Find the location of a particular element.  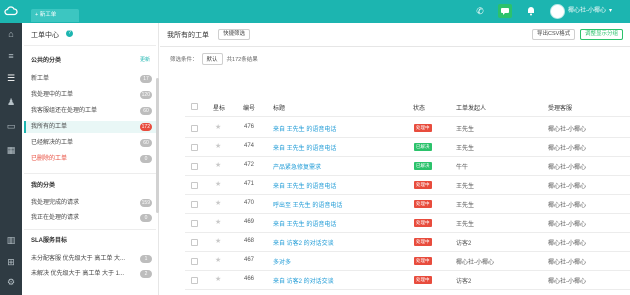

col-agent: 受理客服 is located at coordinates (560, 107).